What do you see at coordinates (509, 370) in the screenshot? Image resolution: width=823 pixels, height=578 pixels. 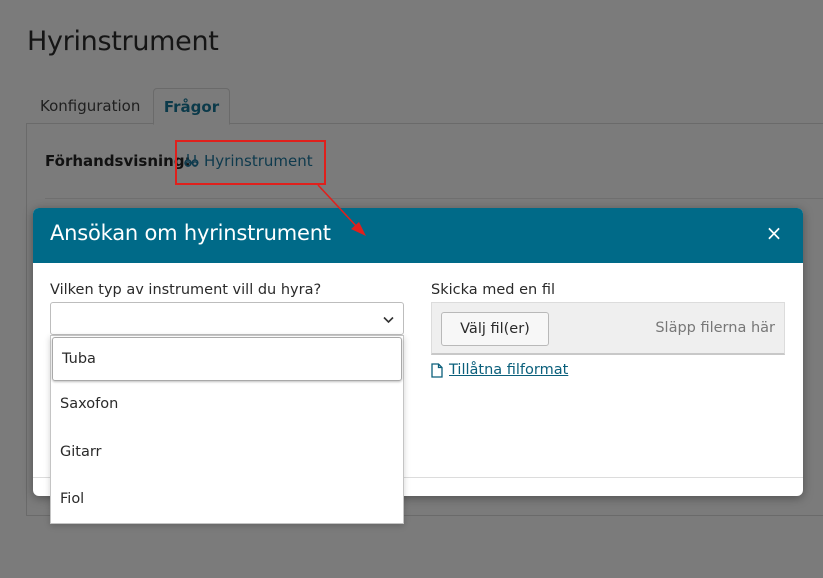 I see `allowed-formats-label: Tillåtna filformat` at bounding box center [509, 370].